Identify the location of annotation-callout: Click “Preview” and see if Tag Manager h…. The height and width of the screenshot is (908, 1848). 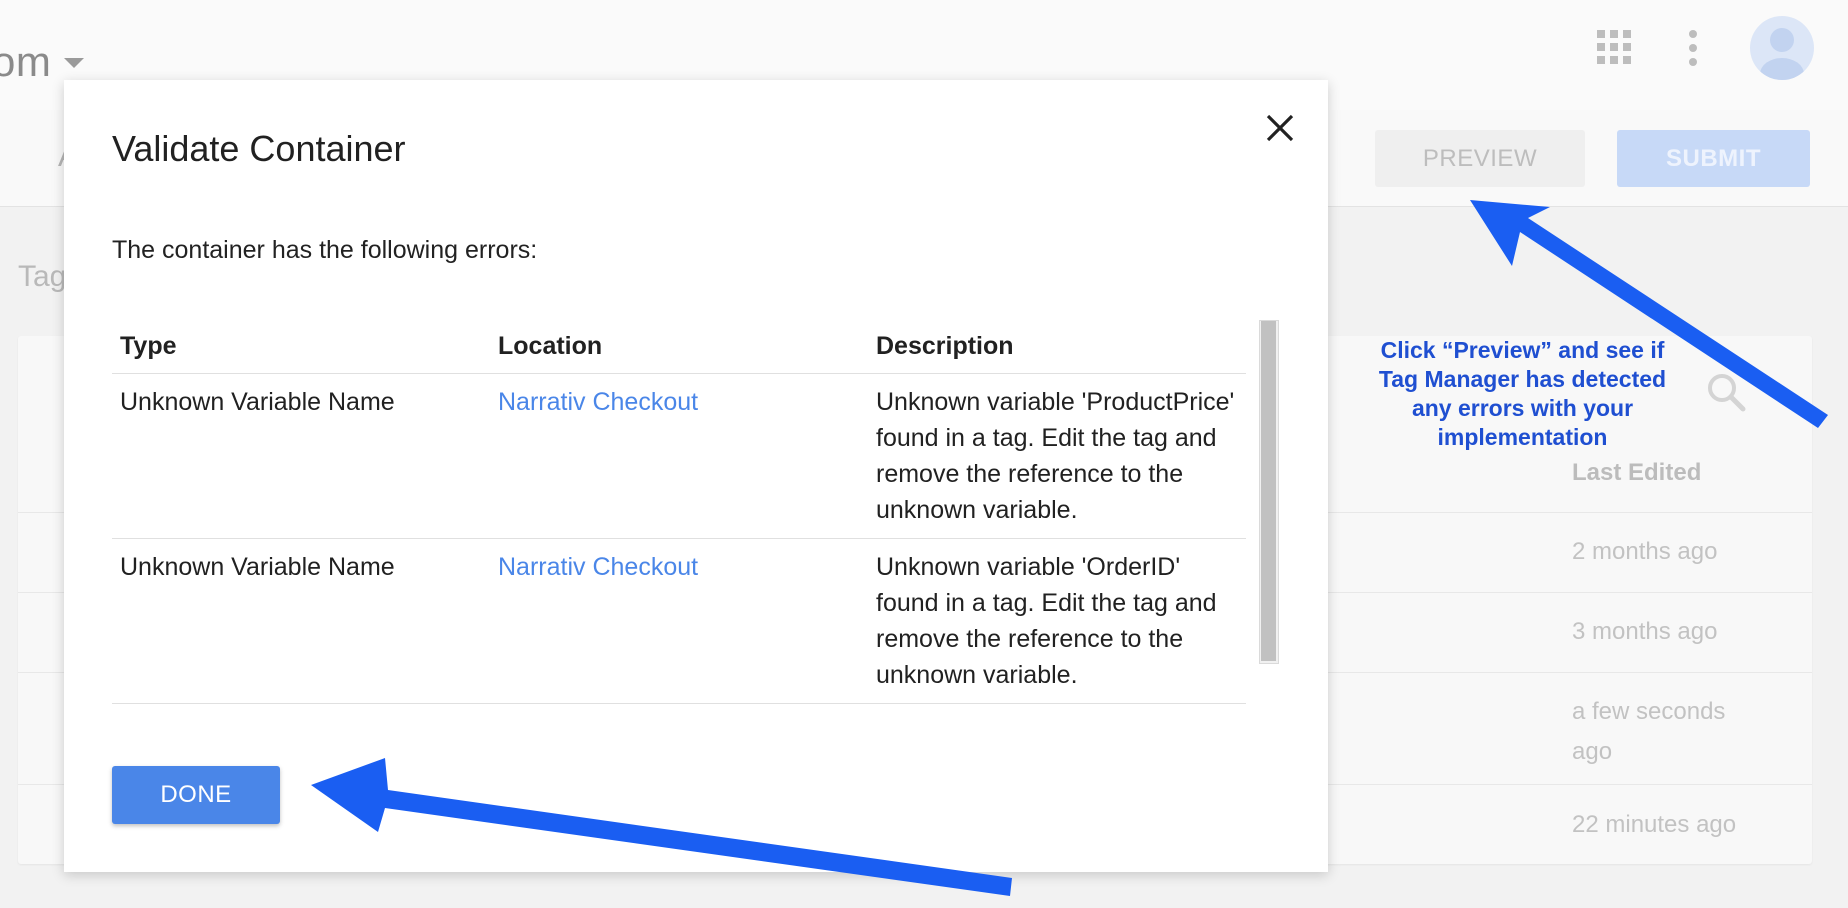
(1522, 393).